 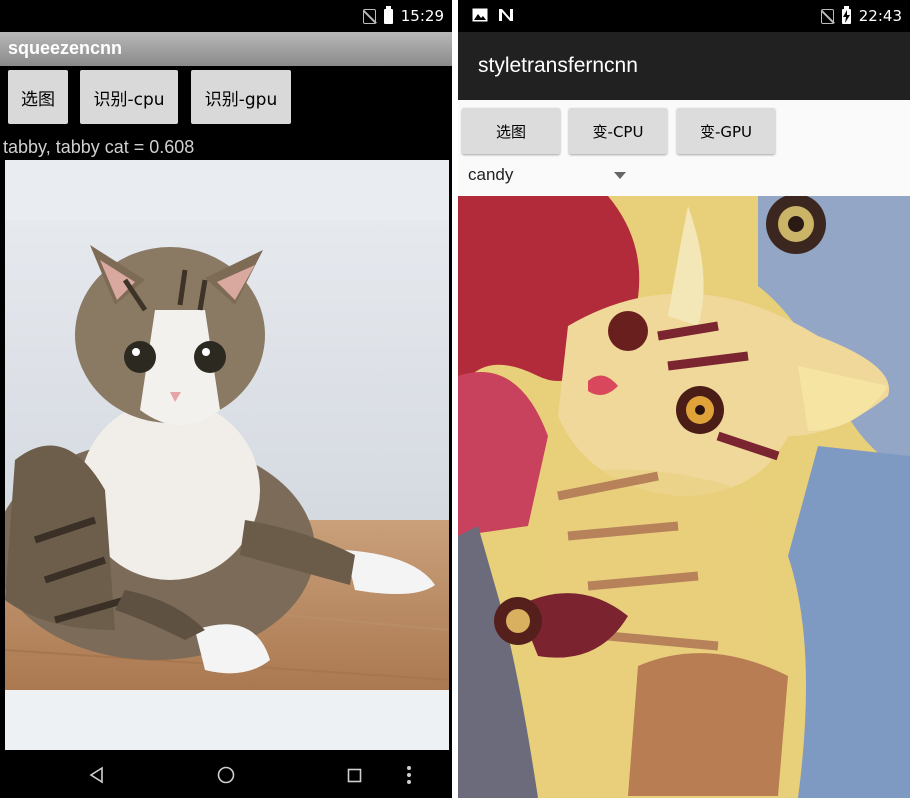 I want to click on recents-icon, so click(x=354, y=775).